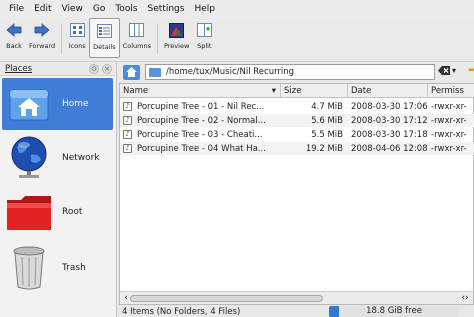 The width and height of the screenshot is (474, 317). What do you see at coordinates (74, 268) in the screenshot?
I see `place-label: Trash` at bounding box center [74, 268].